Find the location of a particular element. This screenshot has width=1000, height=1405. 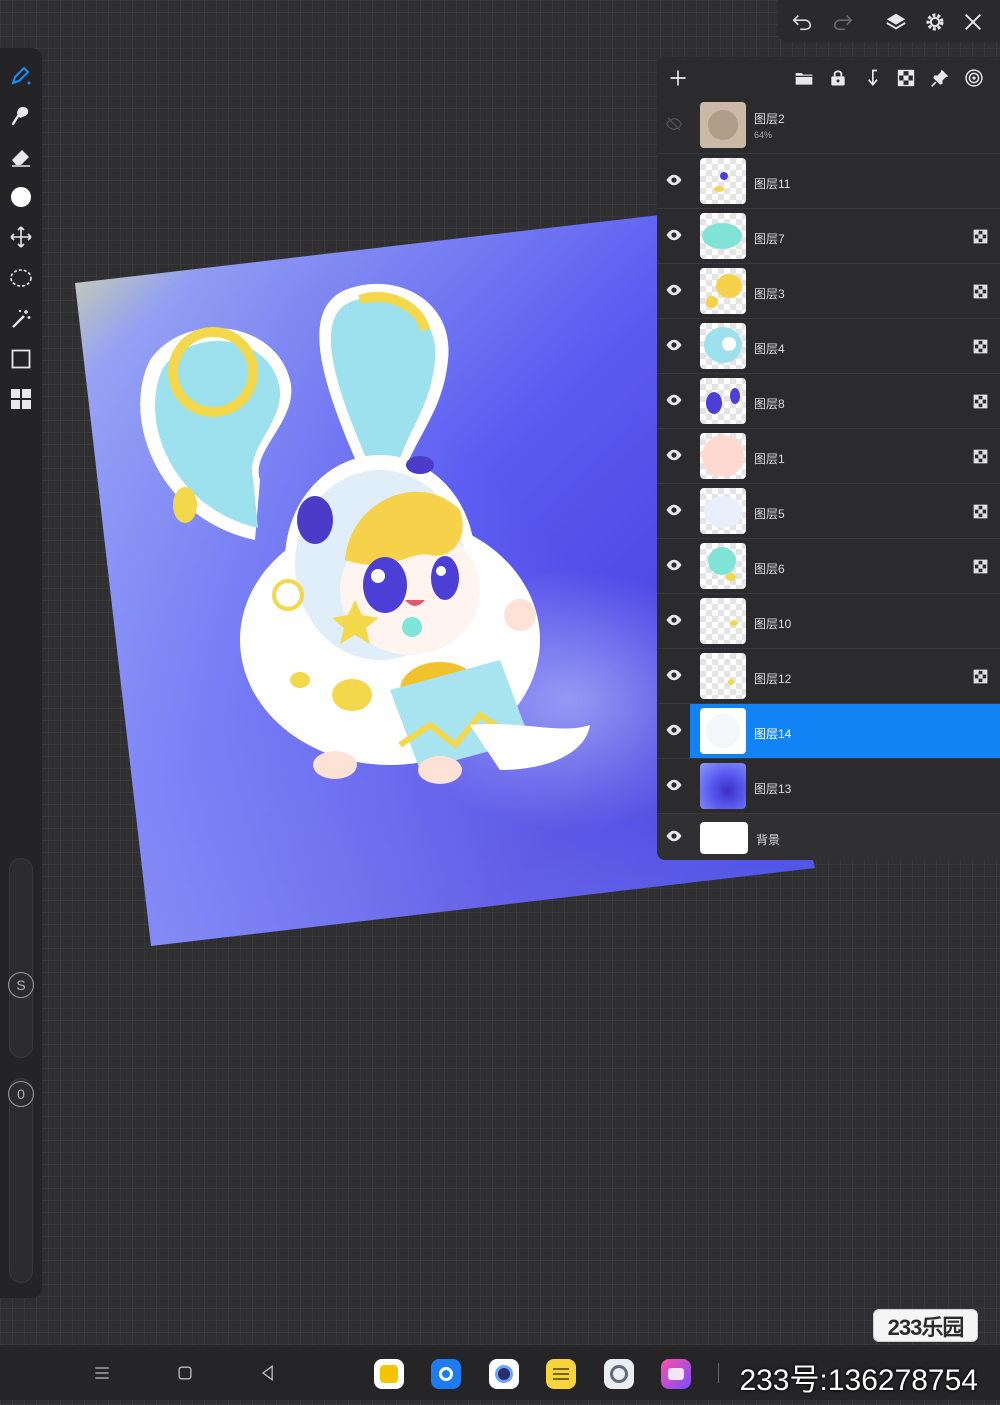

layer-item: 图层6 is located at coordinates (845, 566).